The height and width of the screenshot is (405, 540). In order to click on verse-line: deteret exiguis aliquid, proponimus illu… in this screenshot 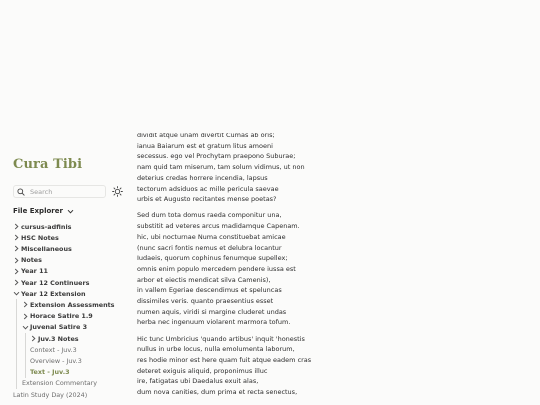, I will do `click(202, 370)`.